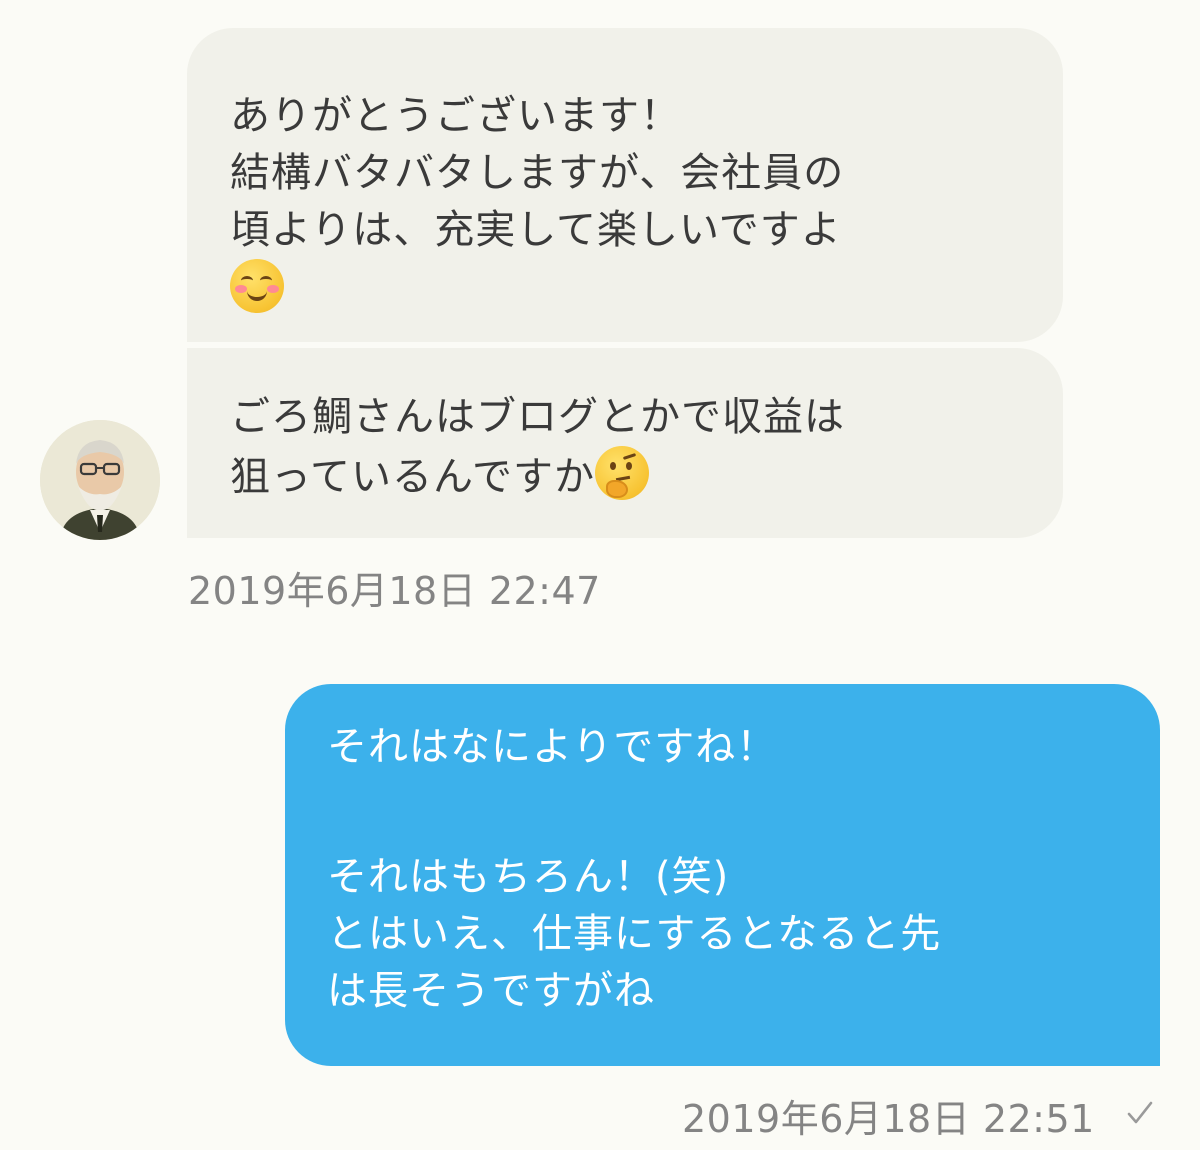 The image size is (1200, 1150). Describe the element at coordinates (631, 287) in the screenshot. I see `message-line` at that location.